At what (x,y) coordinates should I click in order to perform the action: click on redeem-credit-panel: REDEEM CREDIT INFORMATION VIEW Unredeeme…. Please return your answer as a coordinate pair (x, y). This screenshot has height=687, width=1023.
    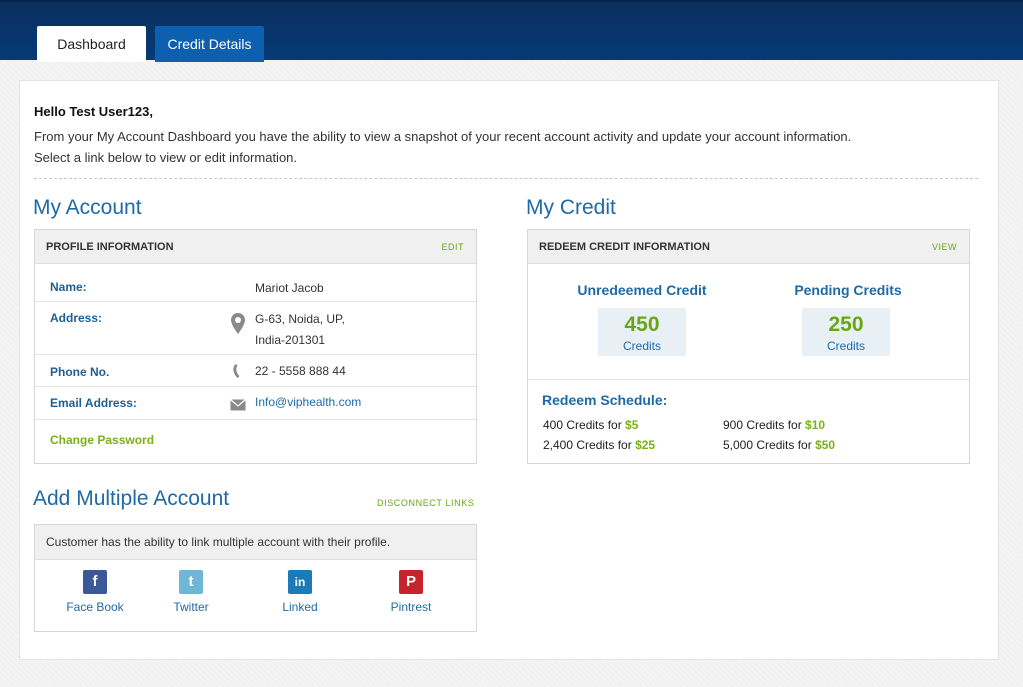
    Looking at the image, I should click on (748, 346).